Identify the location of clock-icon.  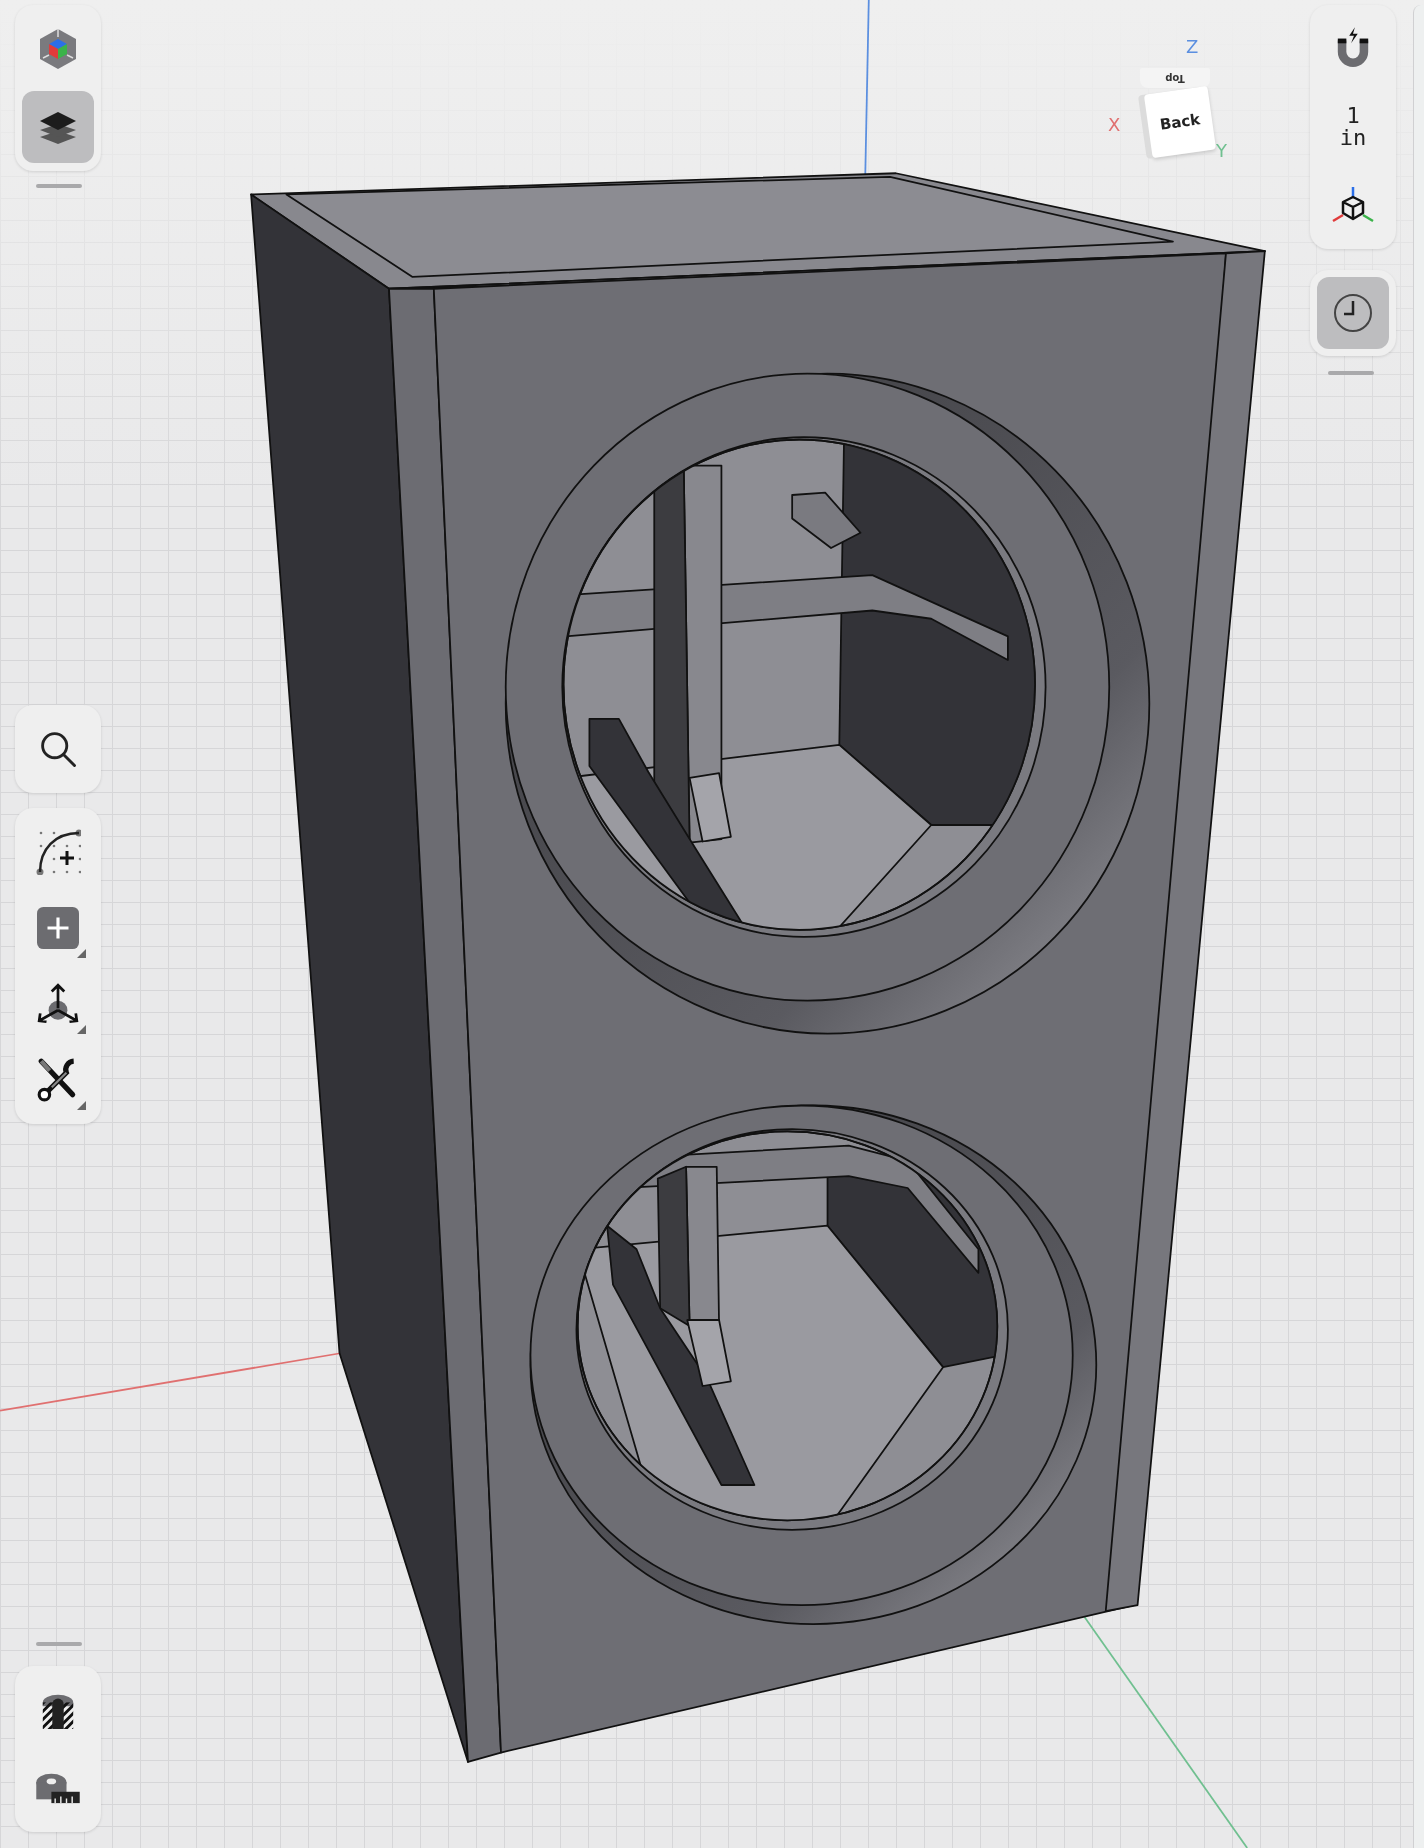
(1353, 313).